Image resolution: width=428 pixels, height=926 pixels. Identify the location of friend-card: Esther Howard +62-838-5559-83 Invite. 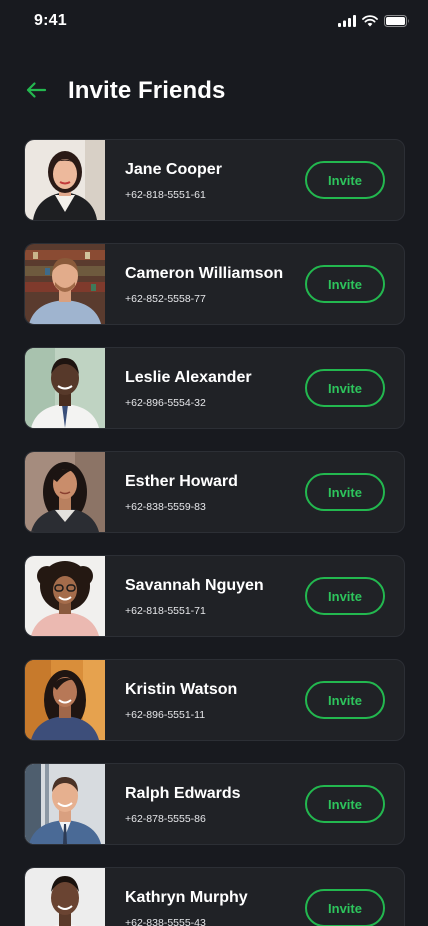
(214, 492).